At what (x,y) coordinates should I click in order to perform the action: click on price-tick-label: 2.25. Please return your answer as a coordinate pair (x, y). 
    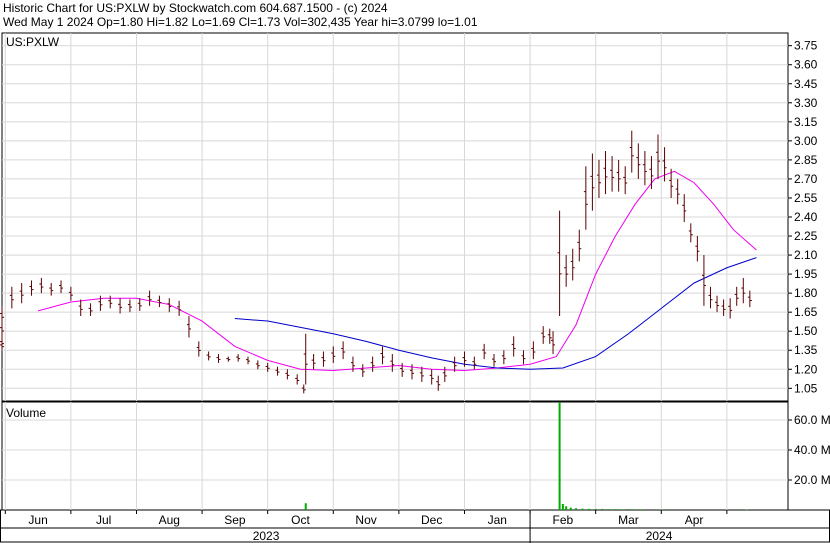
    Looking at the image, I should click on (806, 236).